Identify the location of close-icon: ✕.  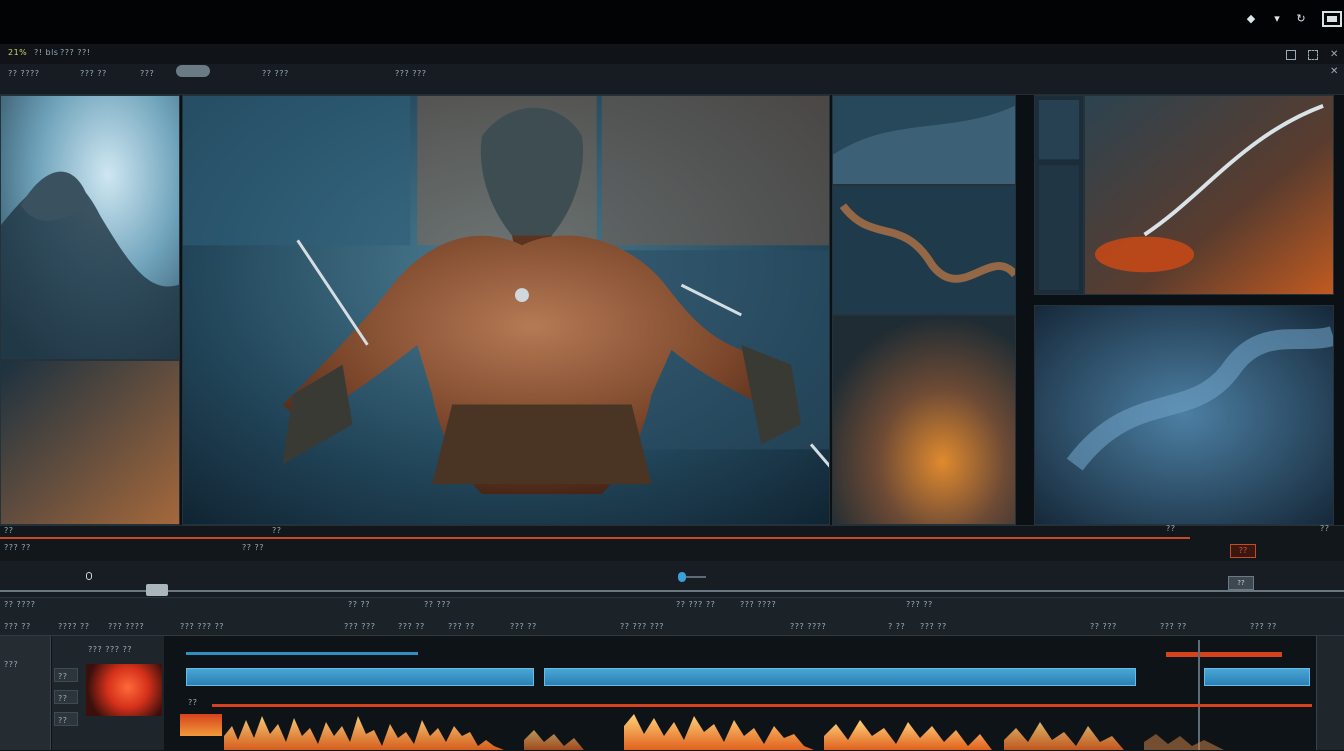
(1334, 71).